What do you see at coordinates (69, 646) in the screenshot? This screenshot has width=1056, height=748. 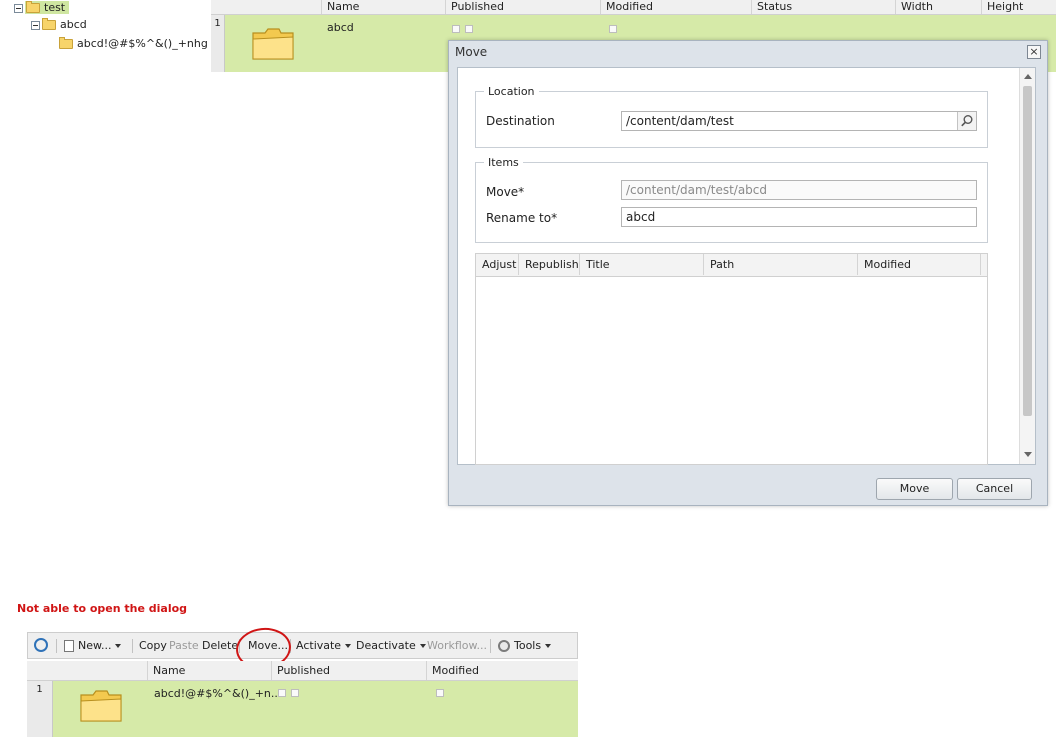 I see `new-page-icon` at bounding box center [69, 646].